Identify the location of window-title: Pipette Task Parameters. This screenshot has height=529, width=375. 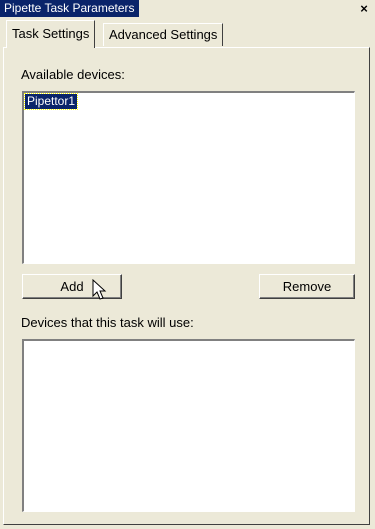
(69, 8).